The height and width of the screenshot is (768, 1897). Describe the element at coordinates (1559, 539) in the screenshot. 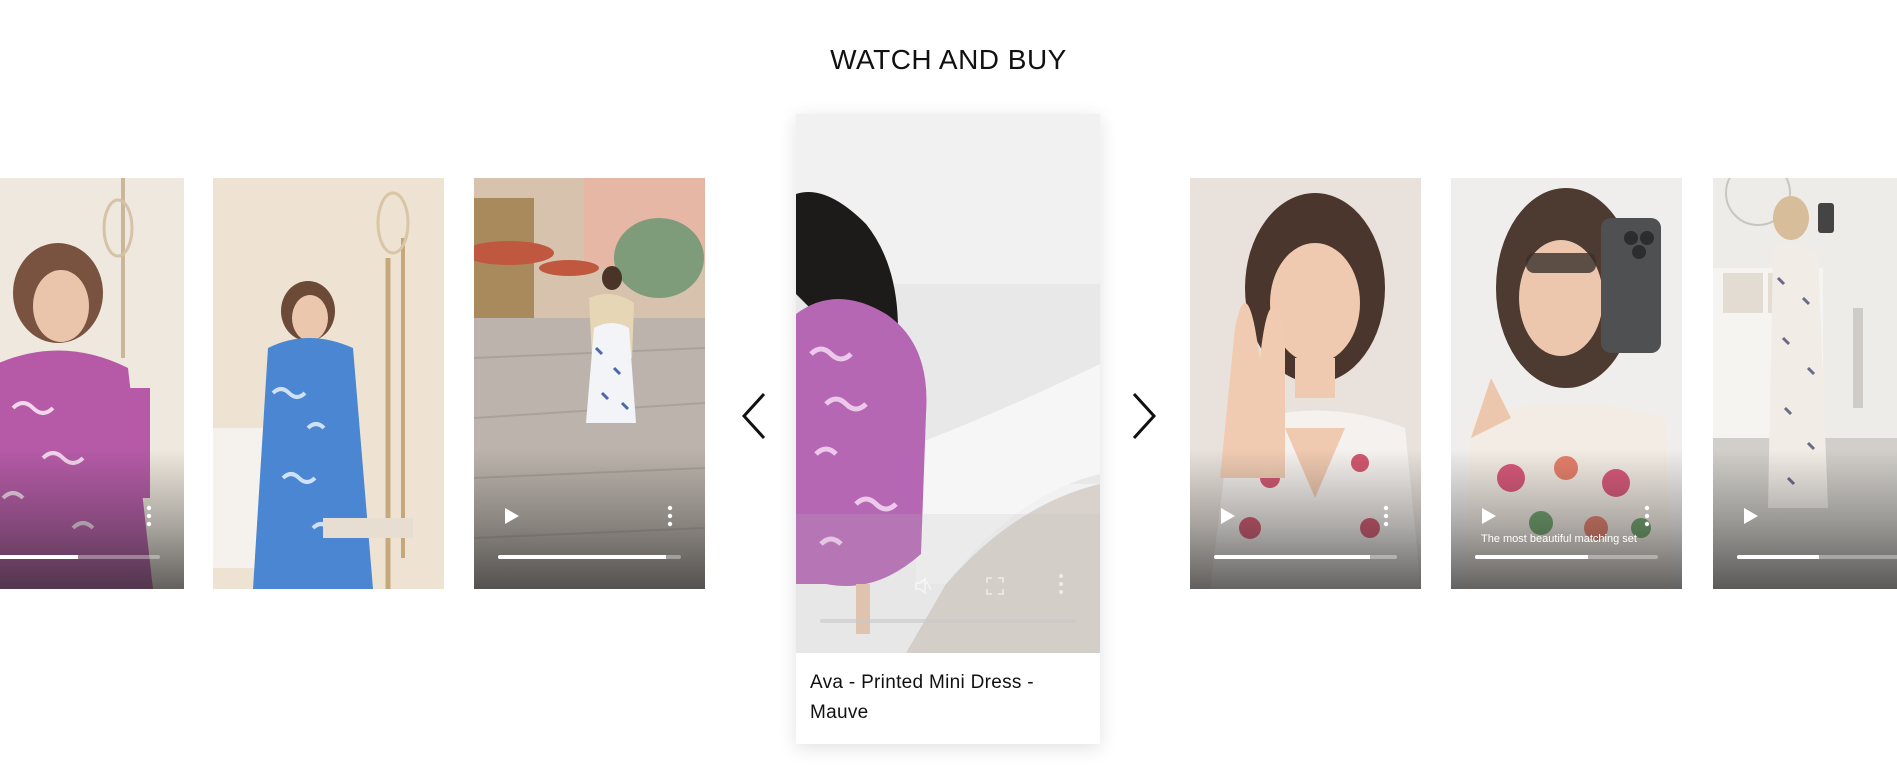

I see `video-caption: The most beautiful matching set` at that location.